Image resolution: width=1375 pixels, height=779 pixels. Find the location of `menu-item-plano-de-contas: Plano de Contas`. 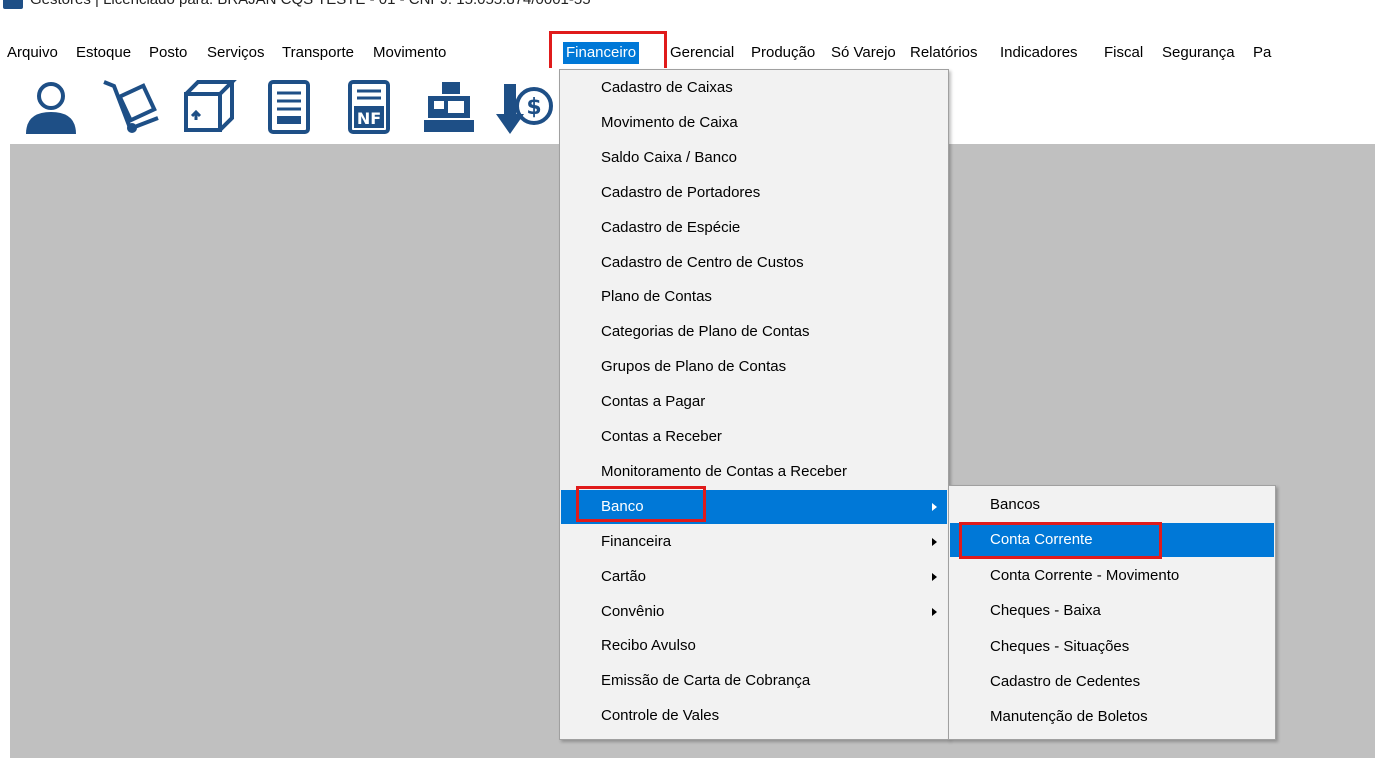

menu-item-plano-de-contas: Plano de Contas is located at coordinates (754, 297).